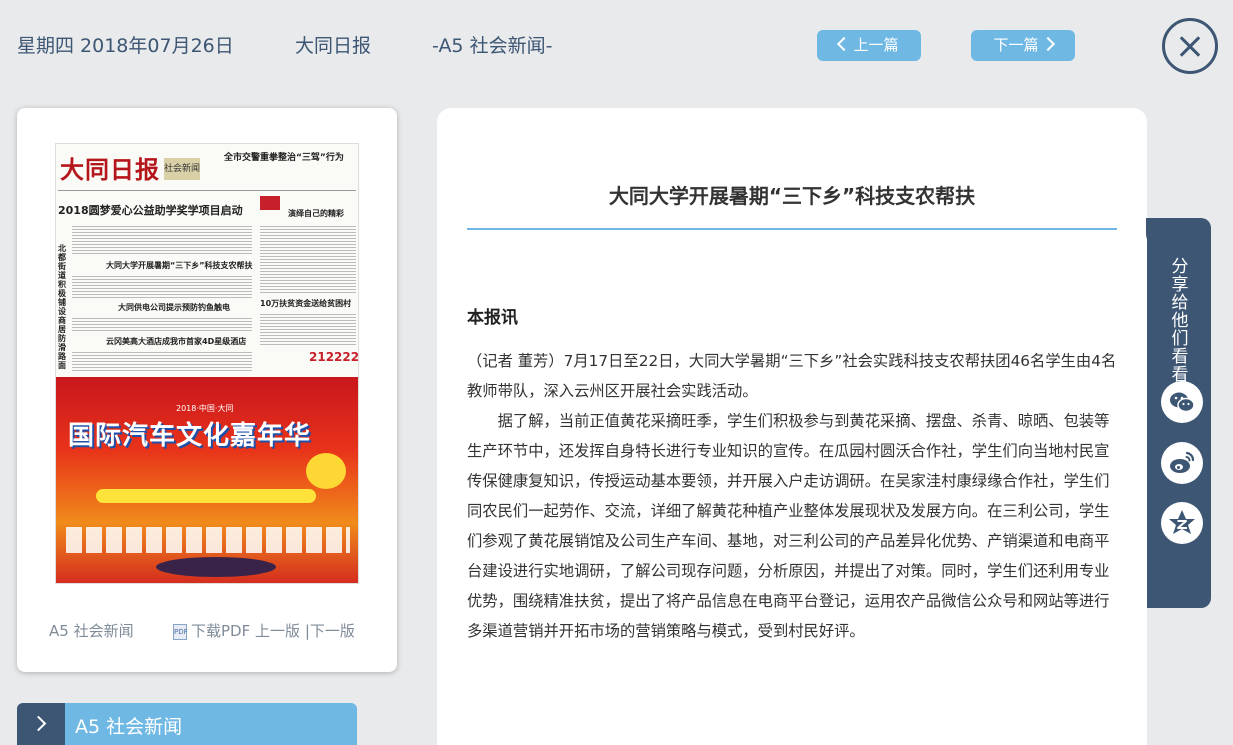  What do you see at coordinates (207, 480) in the screenshot?
I see `thumb-advertisement: 2018·中国·大同 国际汽车文化嘉年华` at bounding box center [207, 480].